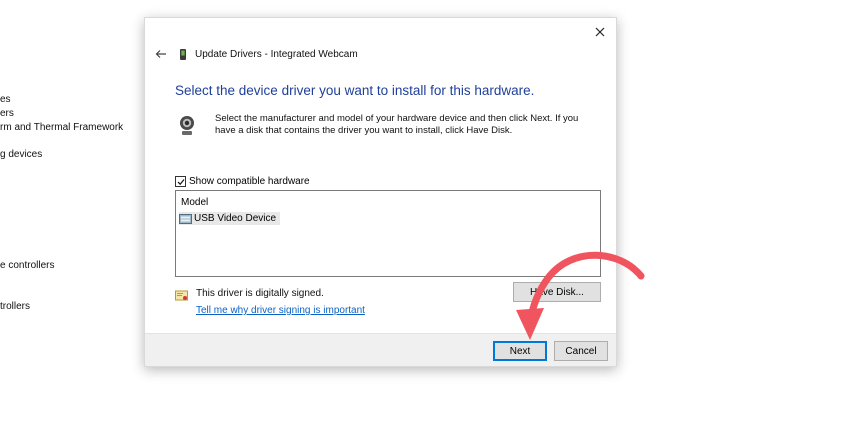 The width and height of the screenshot is (855, 425). Describe the element at coordinates (185, 218) in the screenshot. I see `driver-icon` at that location.